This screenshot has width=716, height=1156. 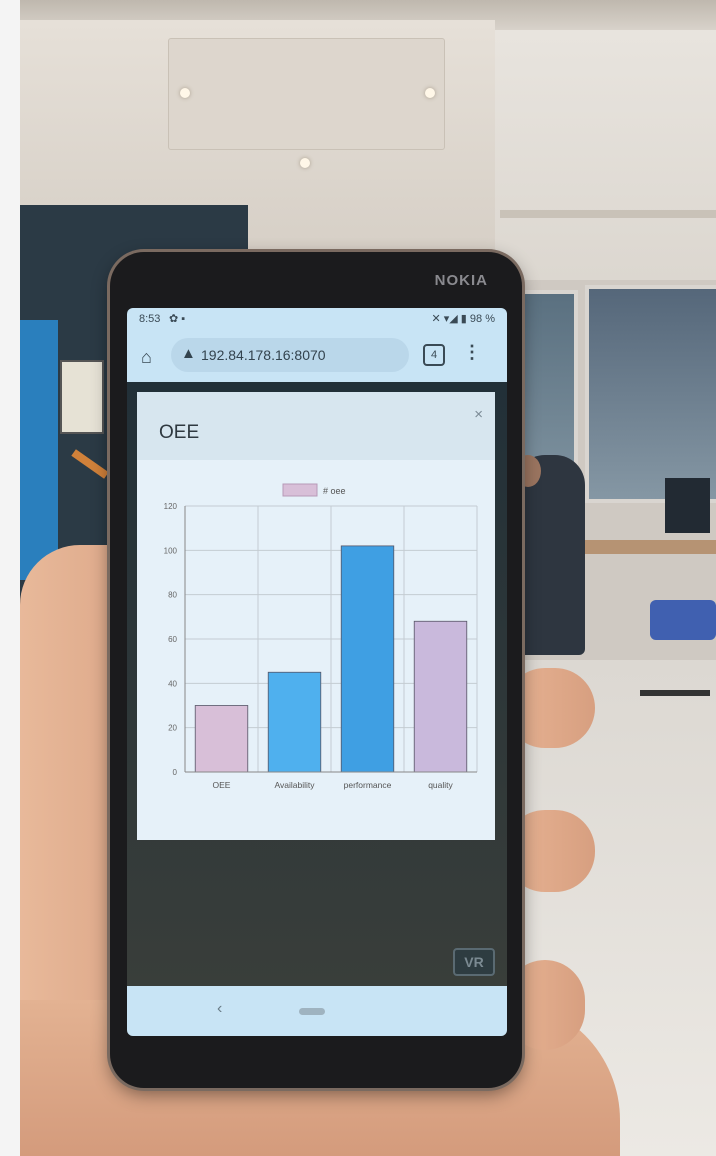 What do you see at coordinates (312, 1011) in the screenshot?
I see `home-pill-icon` at bounding box center [312, 1011].